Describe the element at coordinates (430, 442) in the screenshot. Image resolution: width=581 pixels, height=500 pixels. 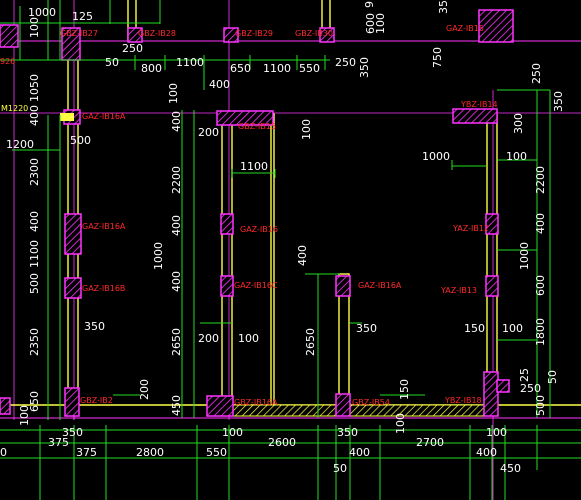
I see `dim-2700: 2700` at that location.